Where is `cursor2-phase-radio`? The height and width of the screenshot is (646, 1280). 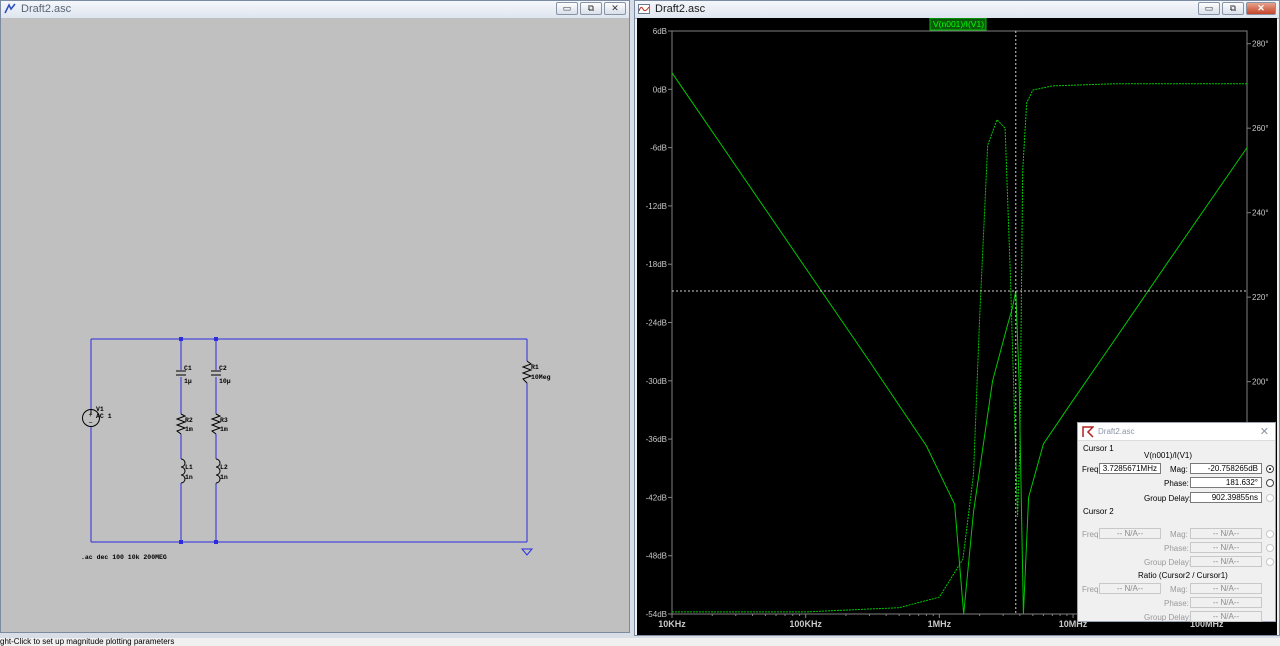
cursor2-phase-radio is located at coordinates (1270, 548).